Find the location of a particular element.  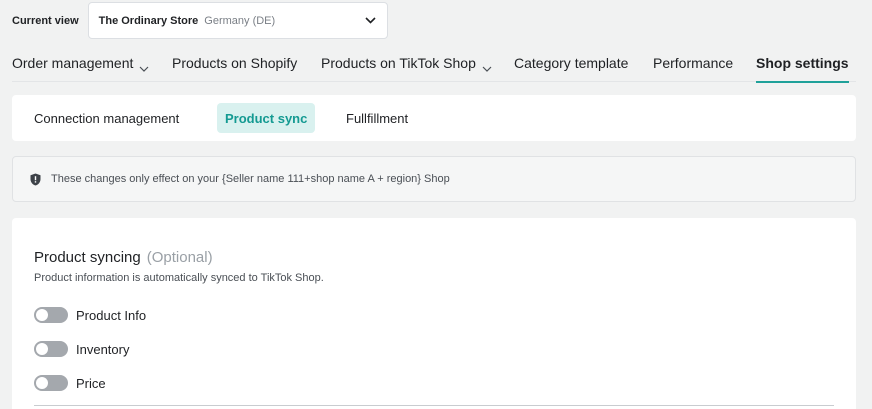

nav-shop-settings: Shop settings is located at coordinates (802, 67).